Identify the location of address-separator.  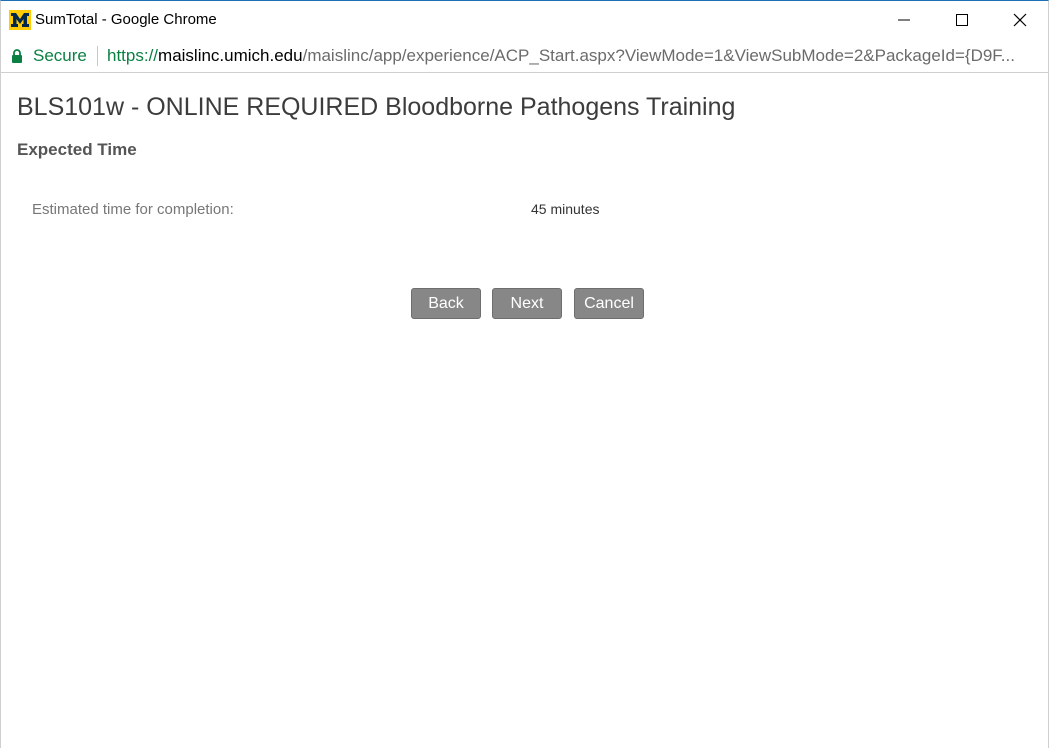
(97, 56).